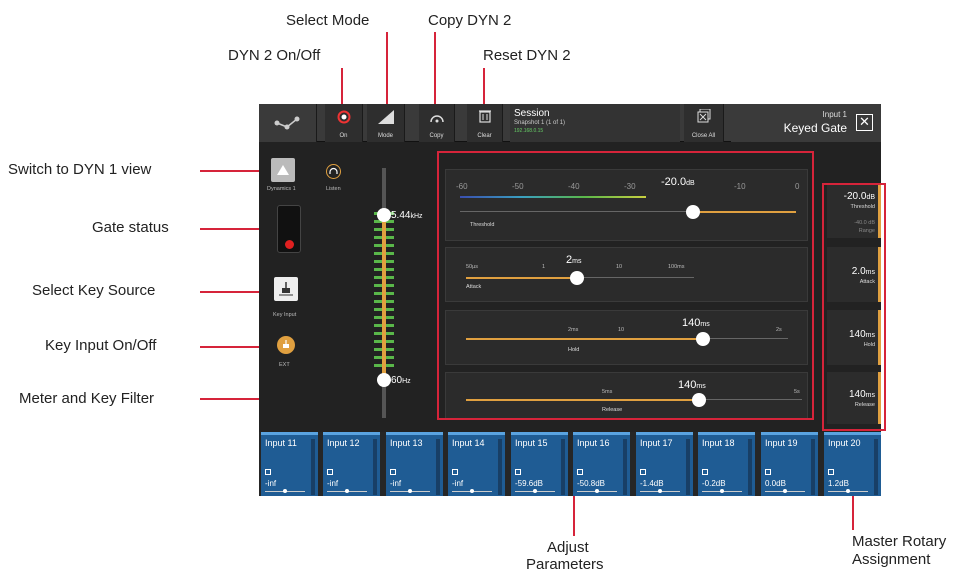  Describe the element at coordinates (852, 464) in the screenshot. I see `channel-strip: Input 20 1.2dB` at that location.